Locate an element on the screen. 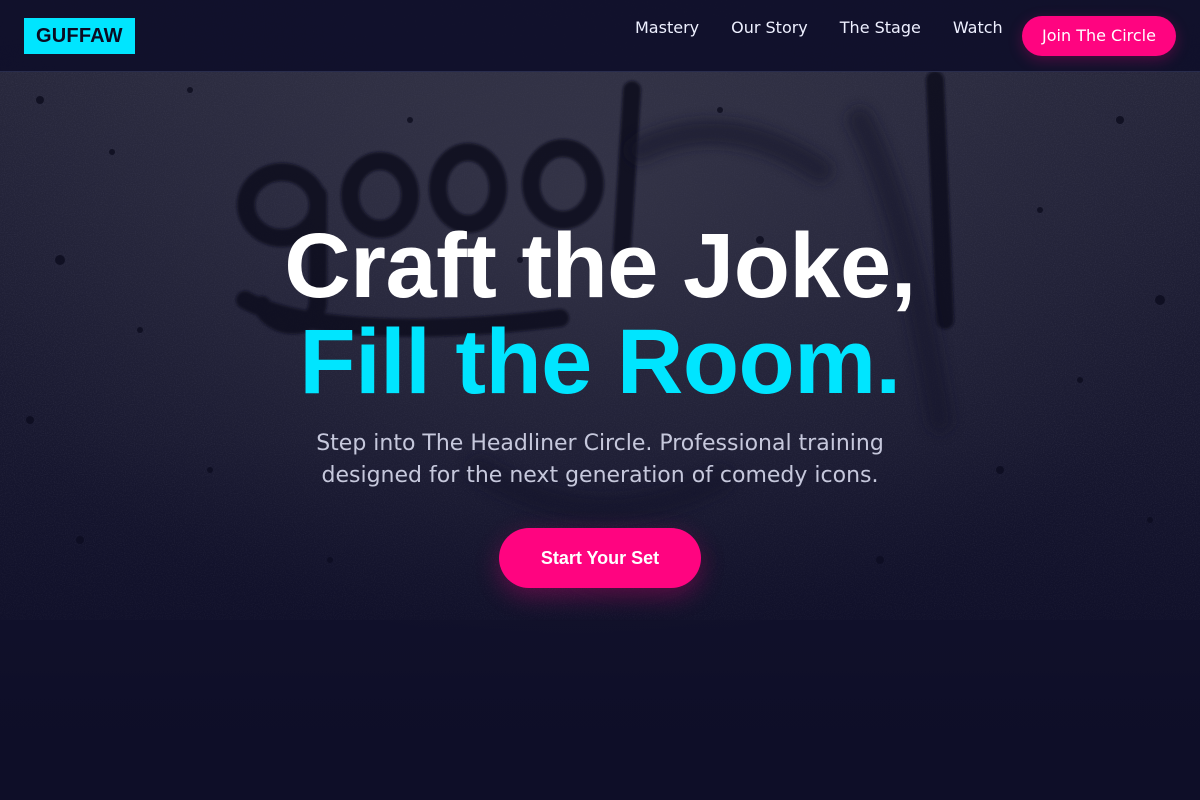  nav-link-the-stage: The Stage is located at coordinates (880, 28).